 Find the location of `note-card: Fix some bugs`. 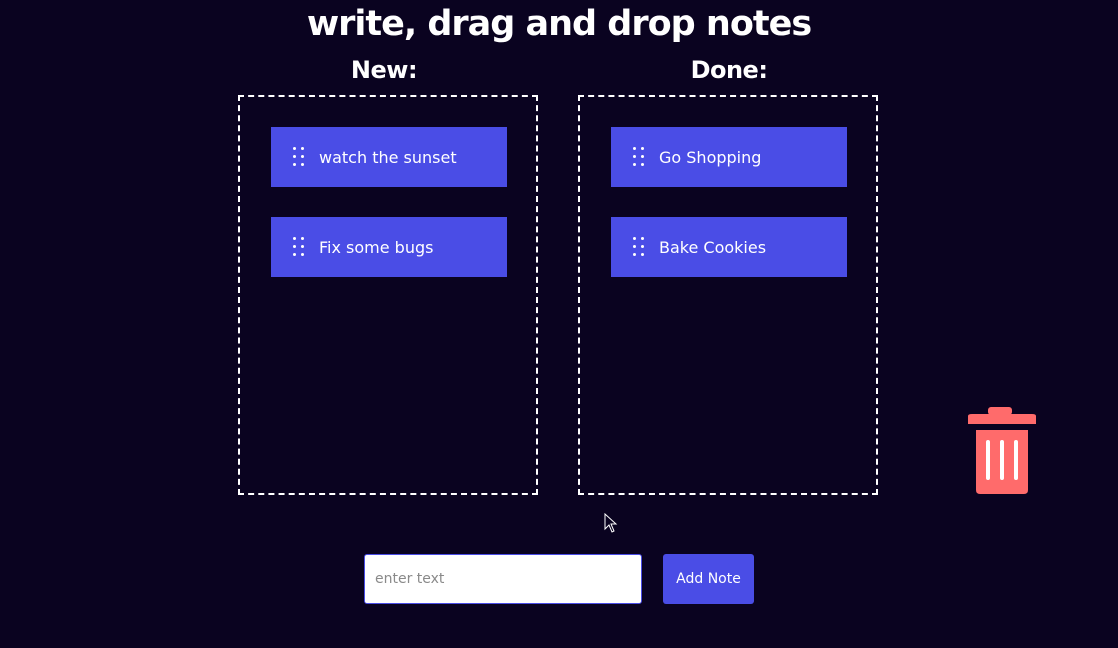

note-card: Fix some bugs is located at coordinates (389, 247).